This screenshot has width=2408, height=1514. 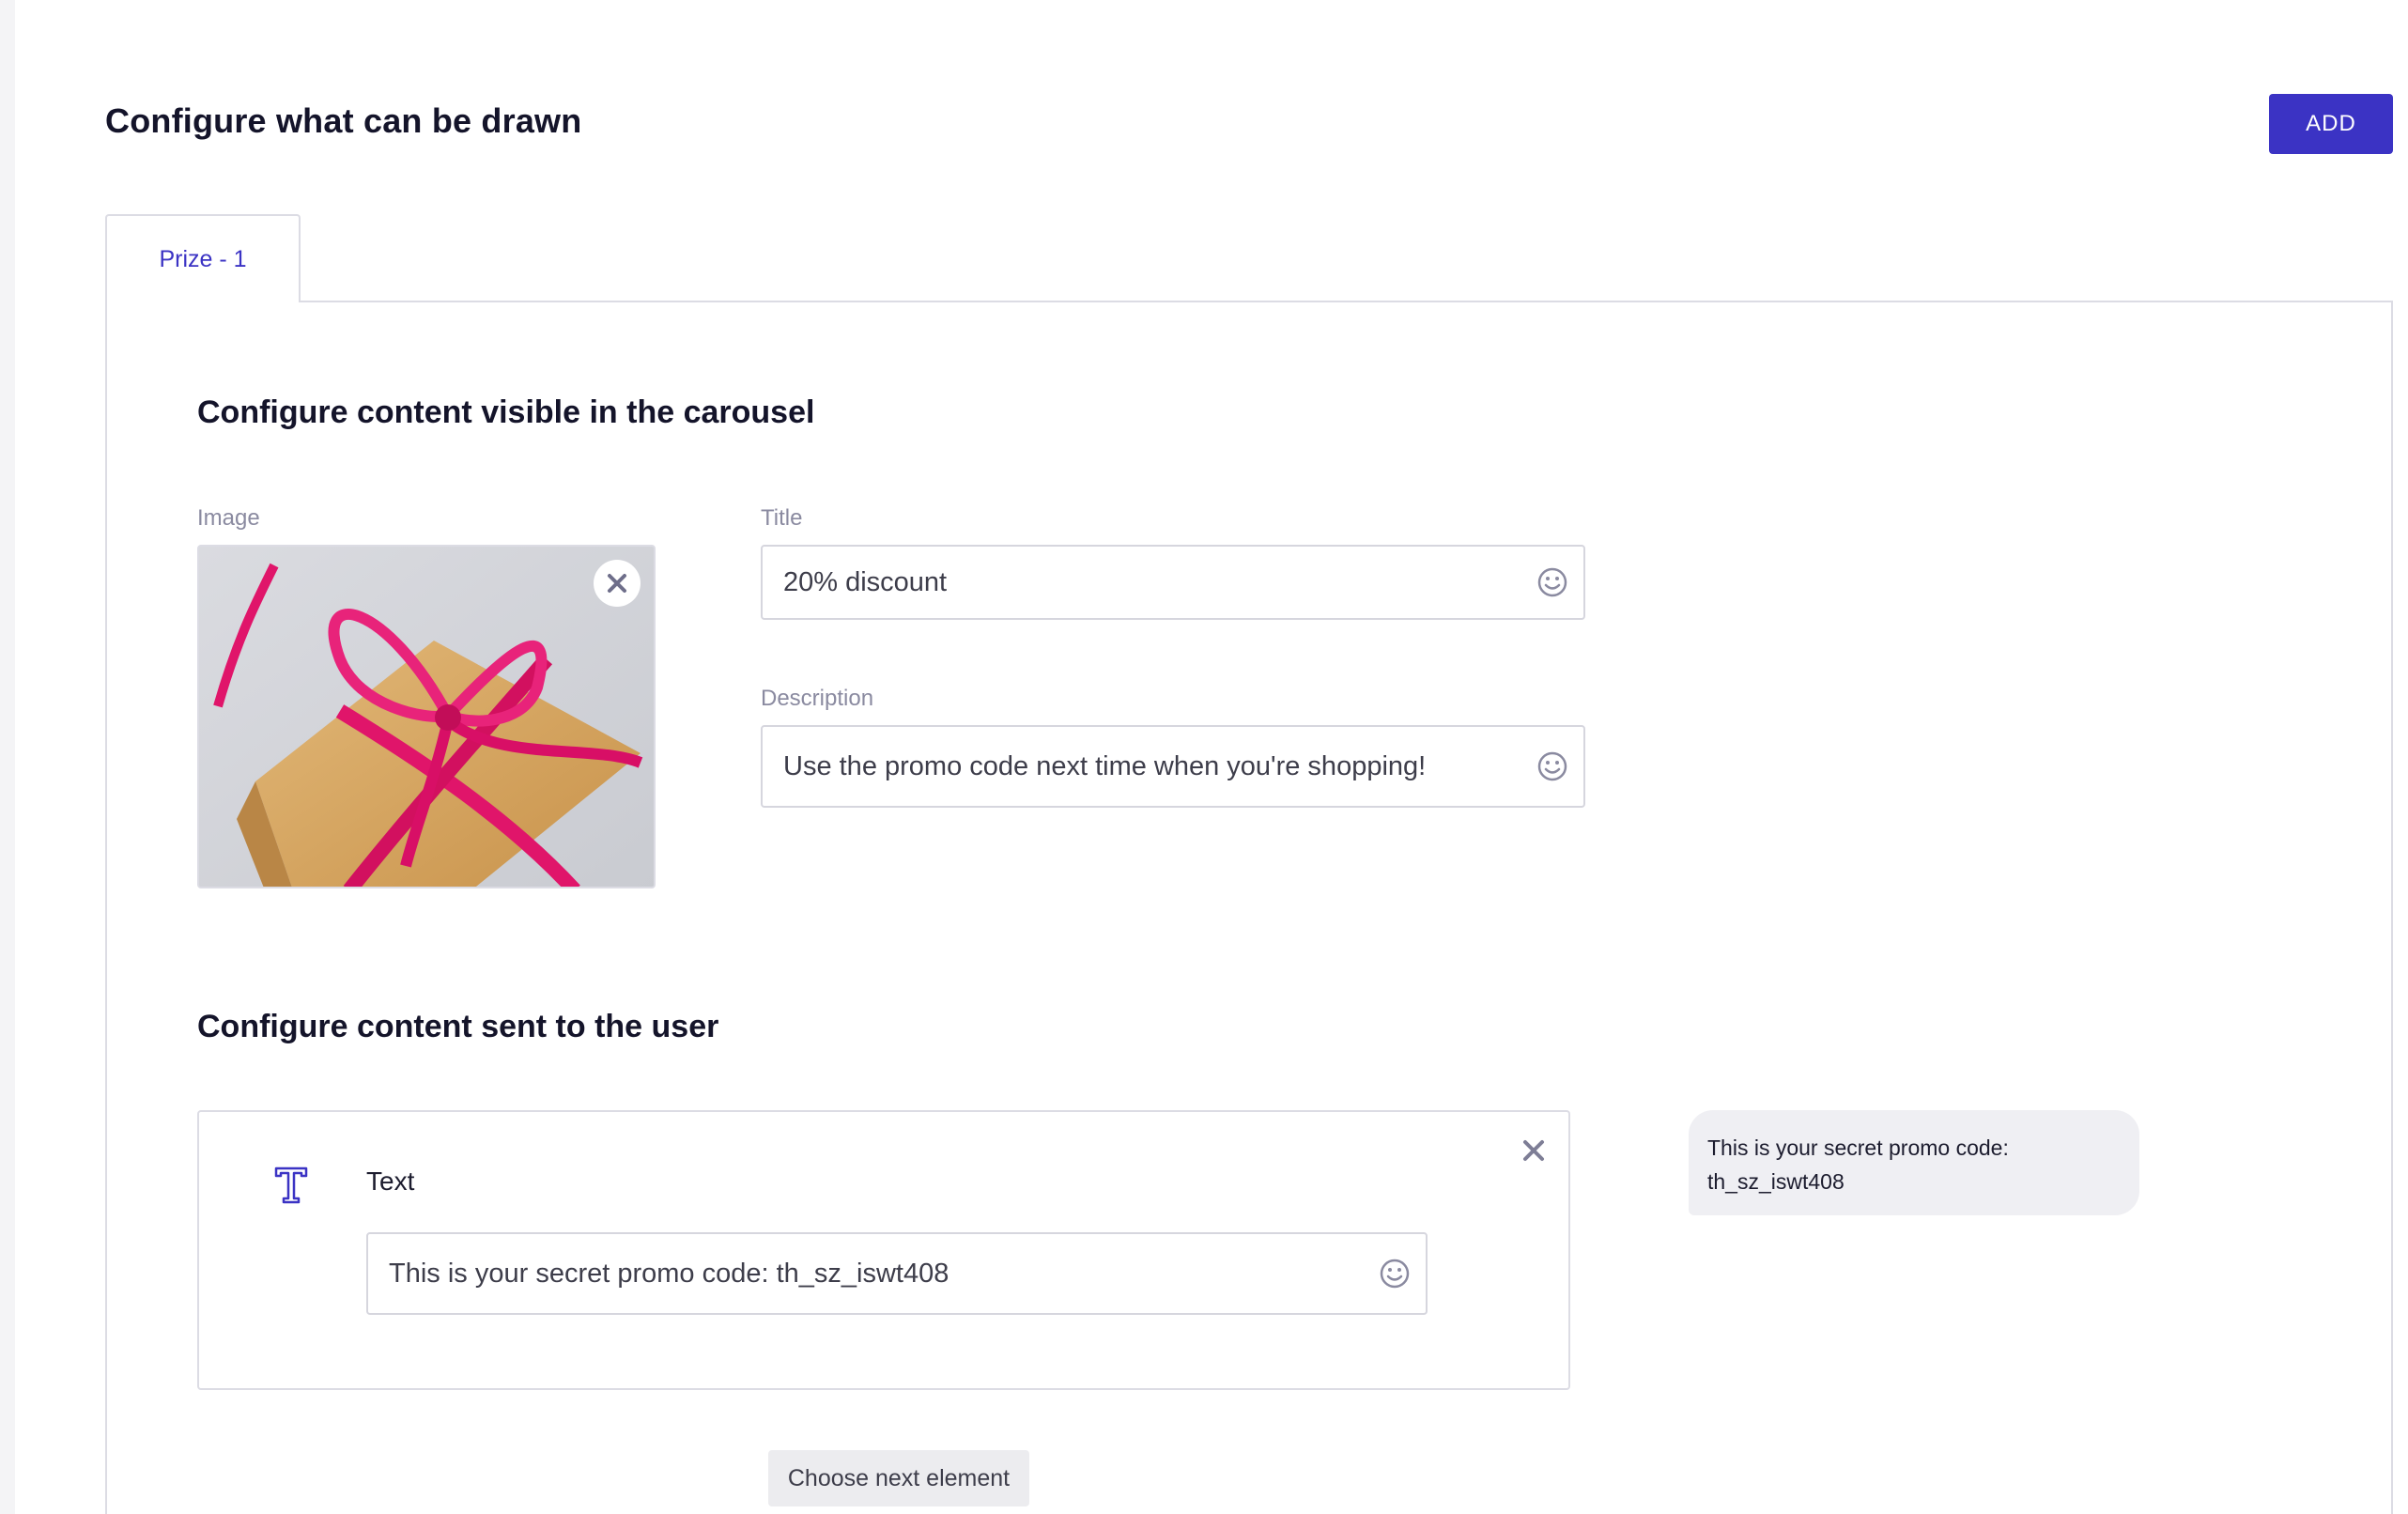 What do you see at coordinates (343, 120) in the screenshot?
I see `page-title: Configure what can be drawn` at bounding box center [343, 120].